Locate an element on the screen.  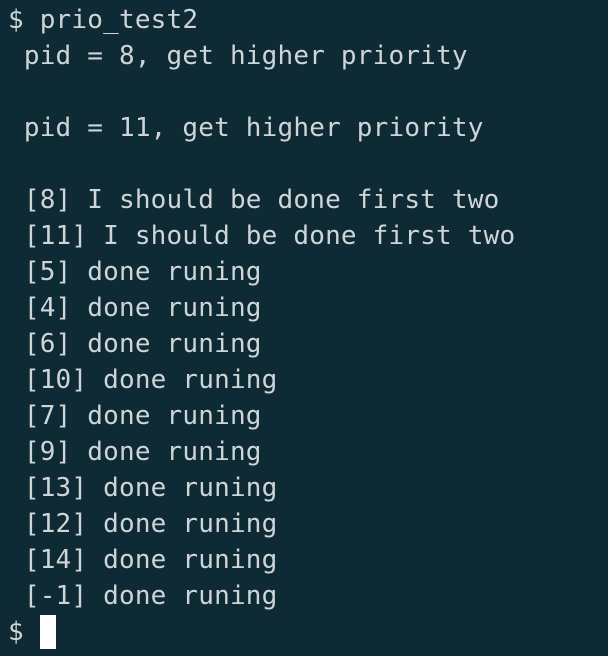
output-line: [6] done runing is located at coordinates (135, 344).